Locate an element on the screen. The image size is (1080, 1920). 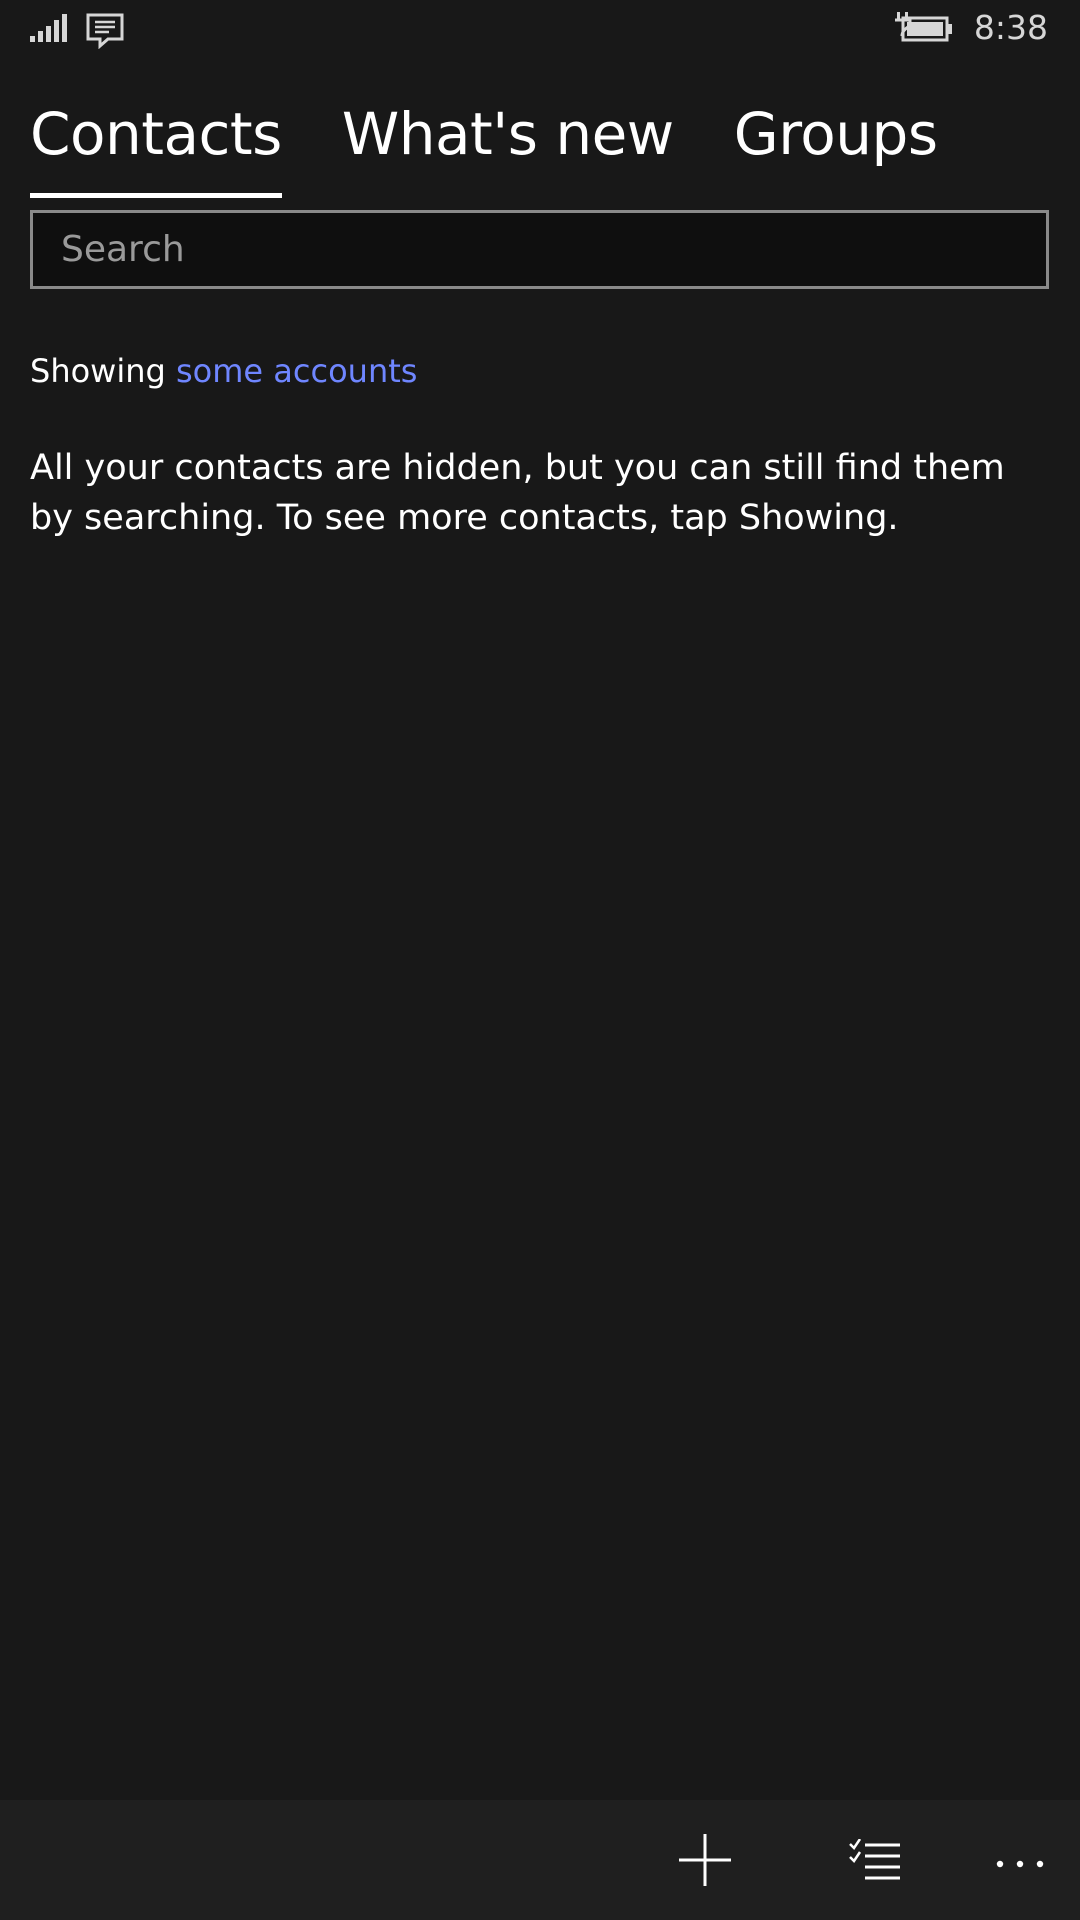
status-bar: 8:38 is located at coordinates (540, 30).